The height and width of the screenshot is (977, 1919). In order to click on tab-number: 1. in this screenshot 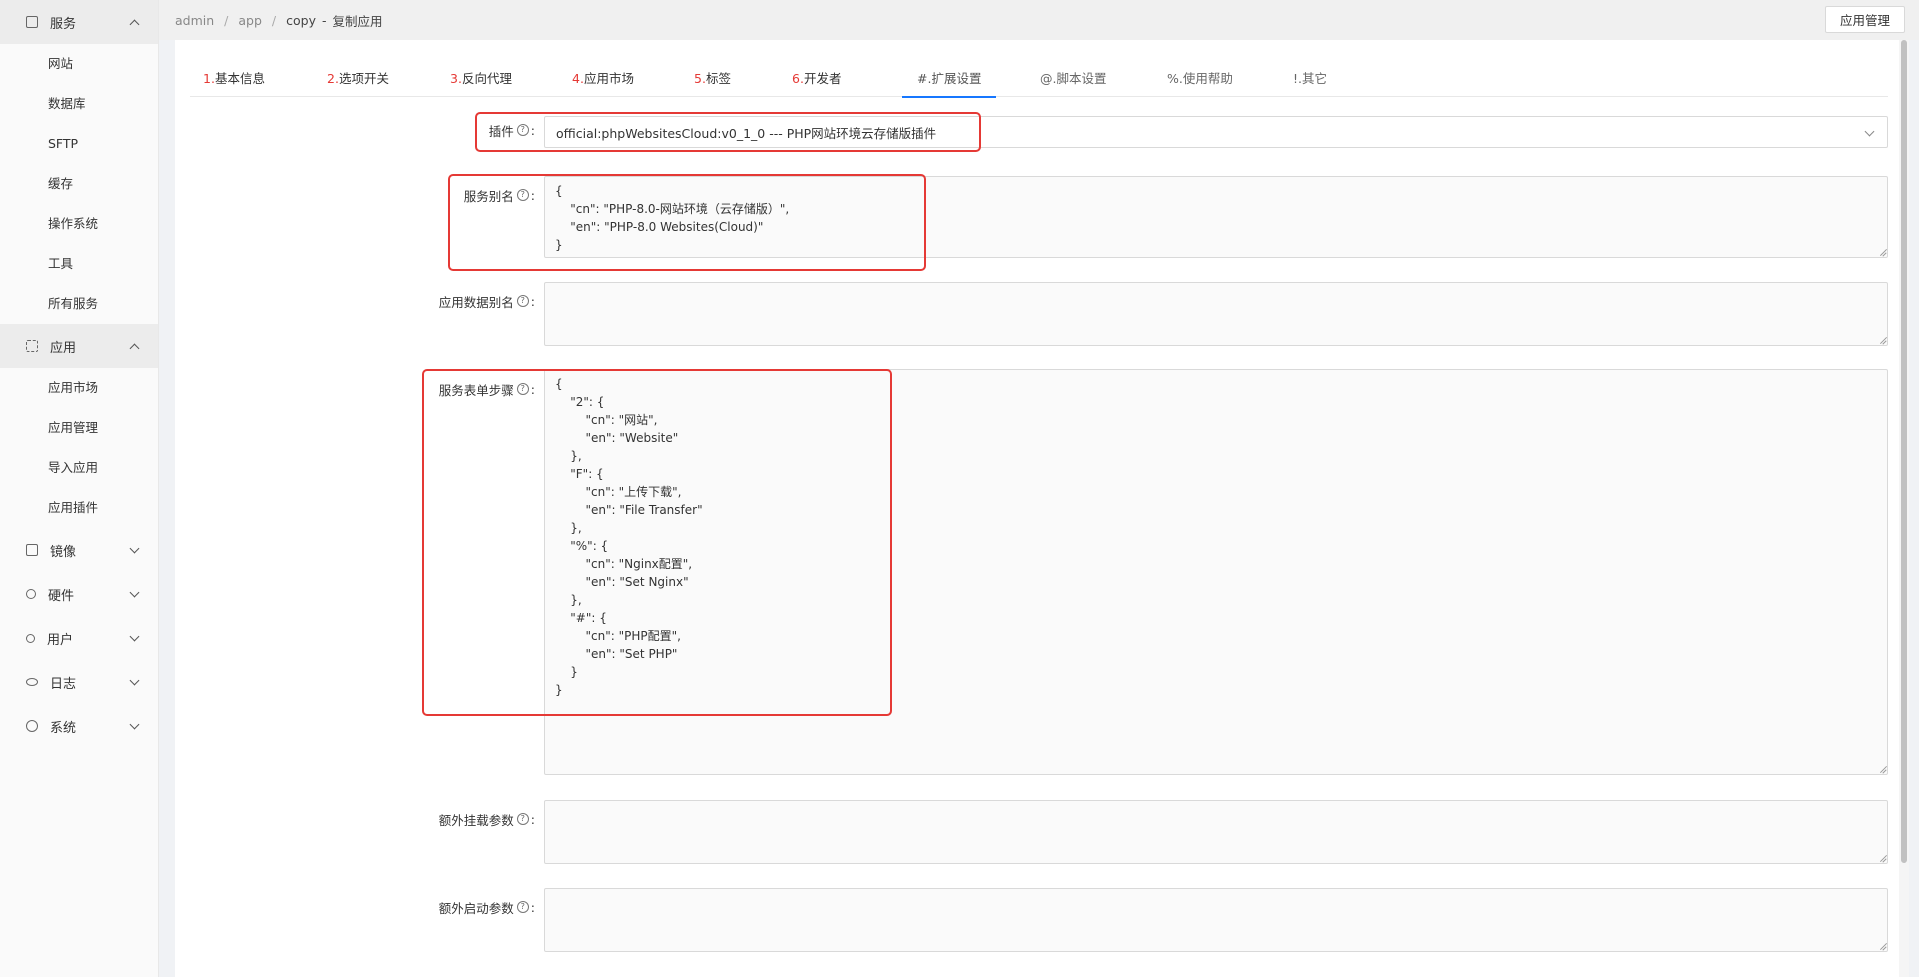, I will do `click(209, 78)`.